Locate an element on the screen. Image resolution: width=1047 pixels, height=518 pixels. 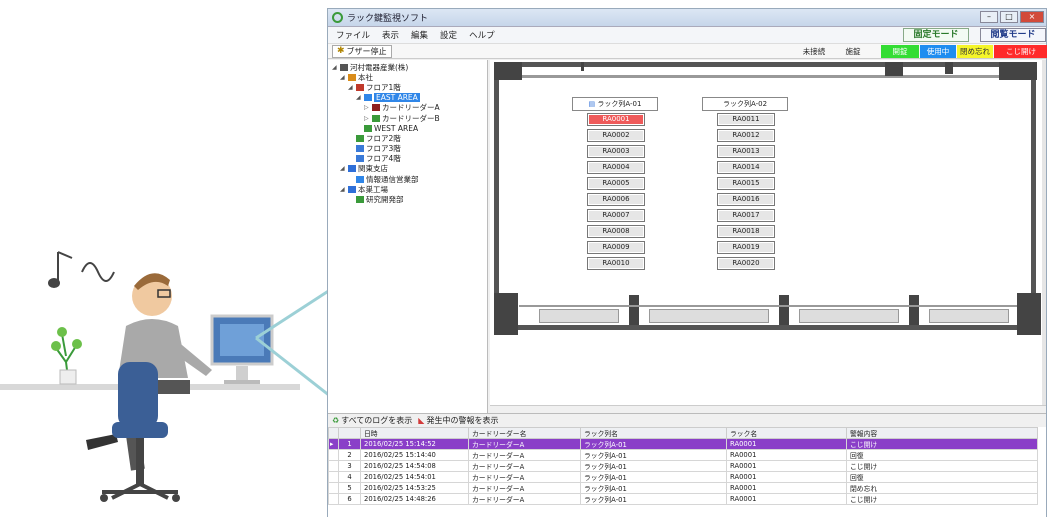
minimize-button: – is located at coordinates (989, 17).